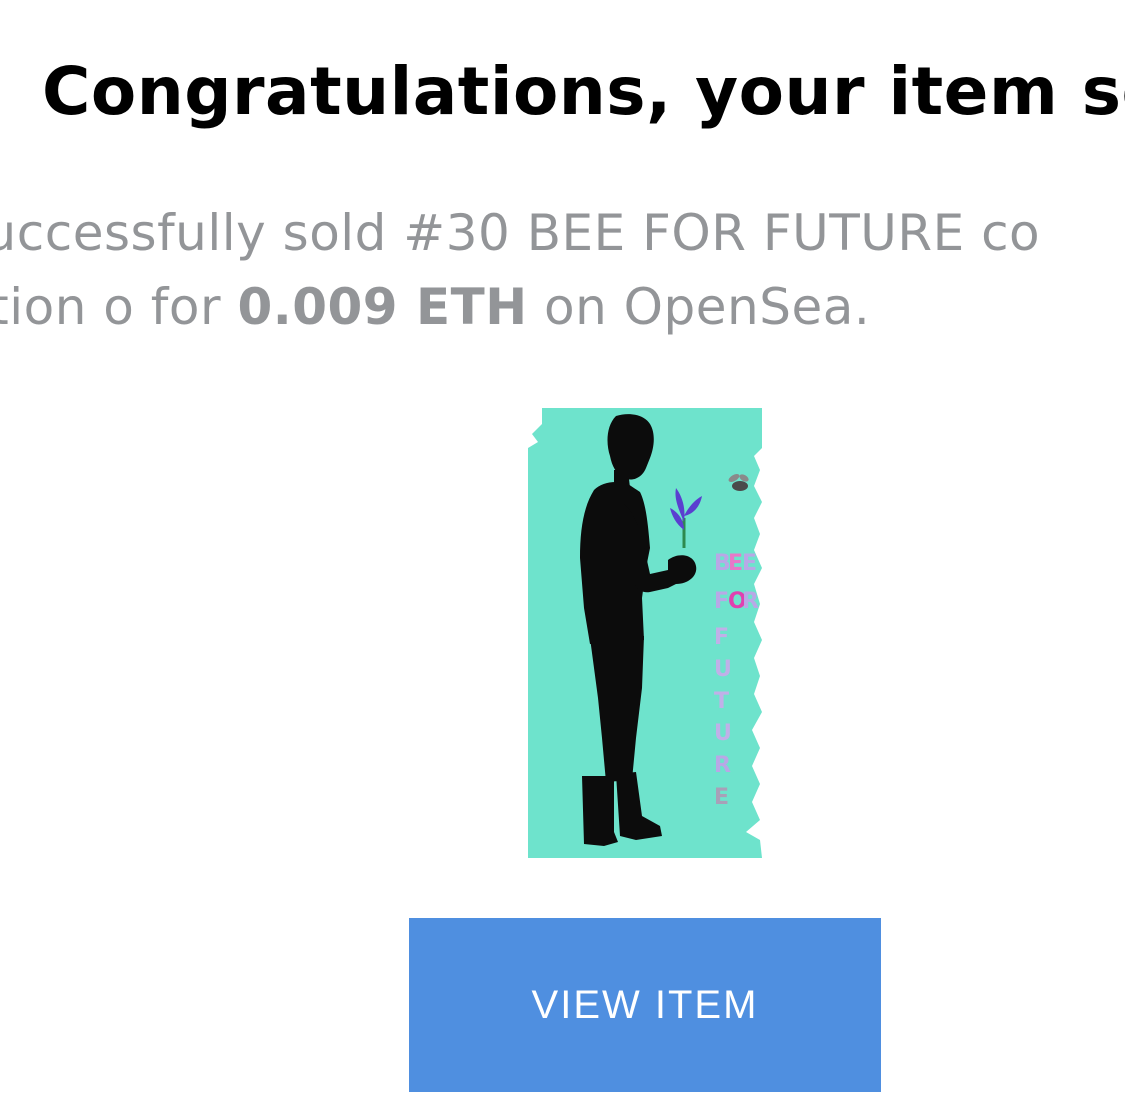 This screenshot has width=1125, height=1097. Describe the element at coordinates (721, 701) in the screenshot. I see `artwork-letter: T` at that location.